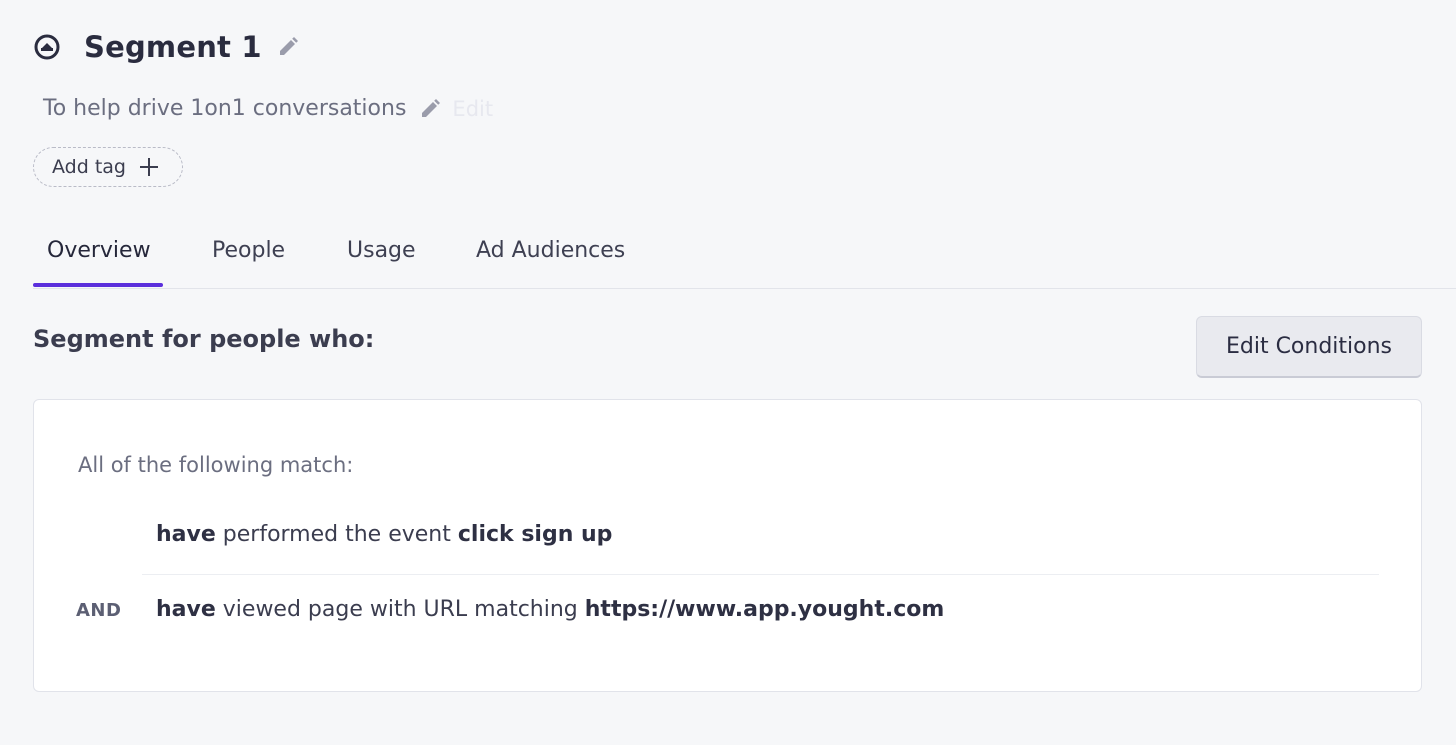  I want to click on condition-phrase: viewed page with URL matching, so click(400, 609).